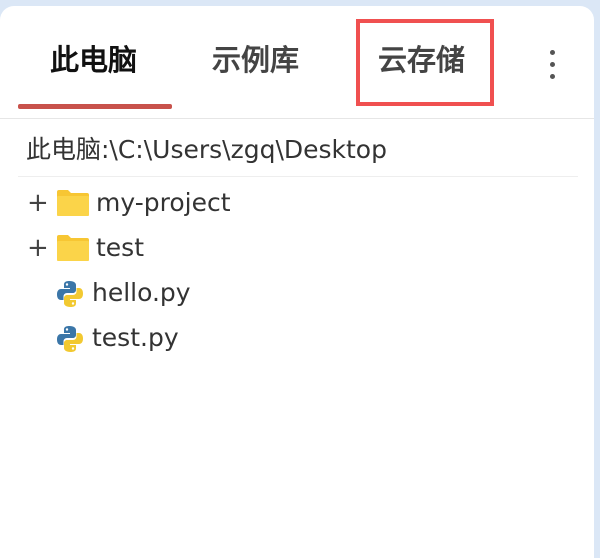 The height and width of the screenshot is (558, 600). Describe the element at coordinates (297, 339) in the screenshot. I see `tree-item-test-py: test.py` at that location.